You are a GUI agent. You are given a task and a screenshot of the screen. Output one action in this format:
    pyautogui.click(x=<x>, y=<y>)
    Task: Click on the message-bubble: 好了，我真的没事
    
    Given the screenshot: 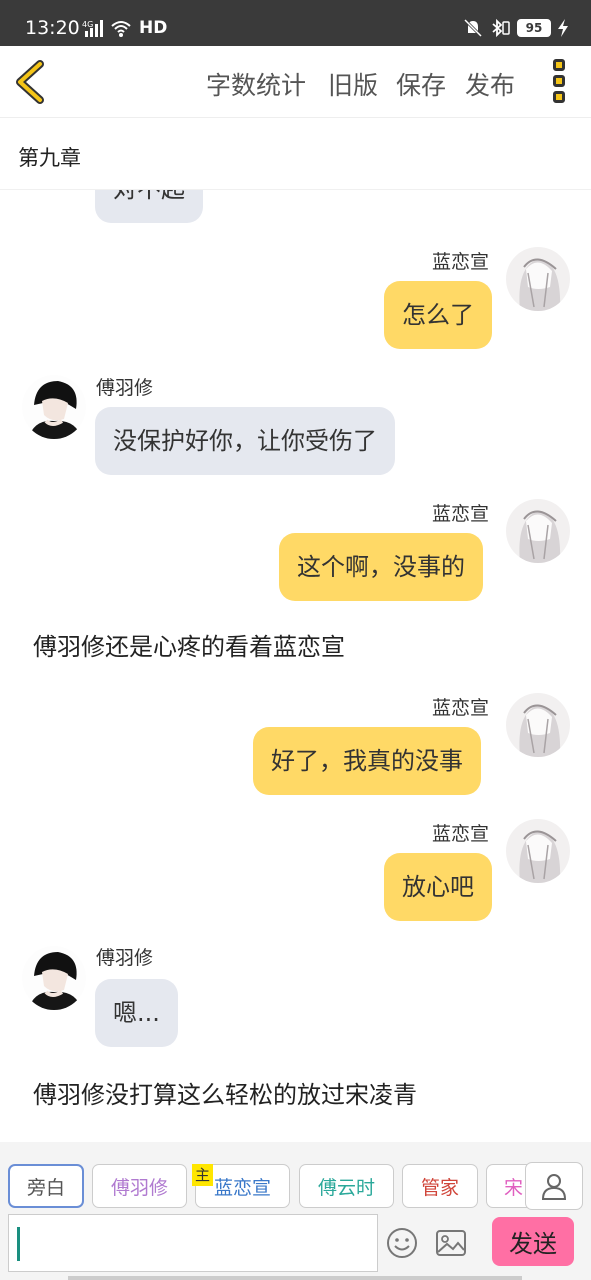 What is the action you would take?
    pyautogui.click(x=367, y=761)
    